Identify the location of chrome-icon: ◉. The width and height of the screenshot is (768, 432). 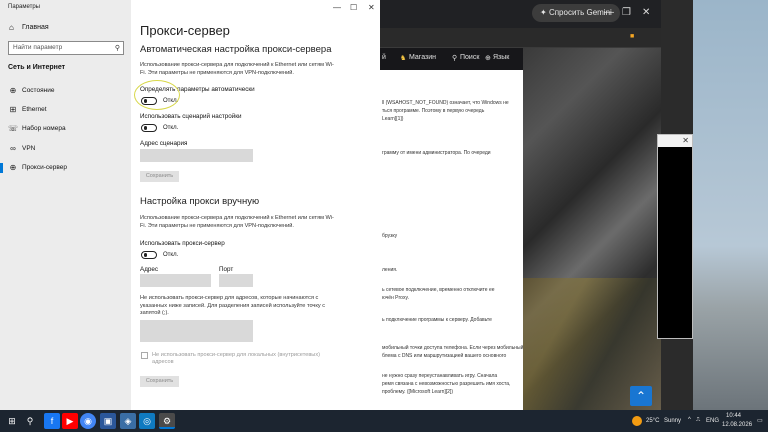
(88, 421).